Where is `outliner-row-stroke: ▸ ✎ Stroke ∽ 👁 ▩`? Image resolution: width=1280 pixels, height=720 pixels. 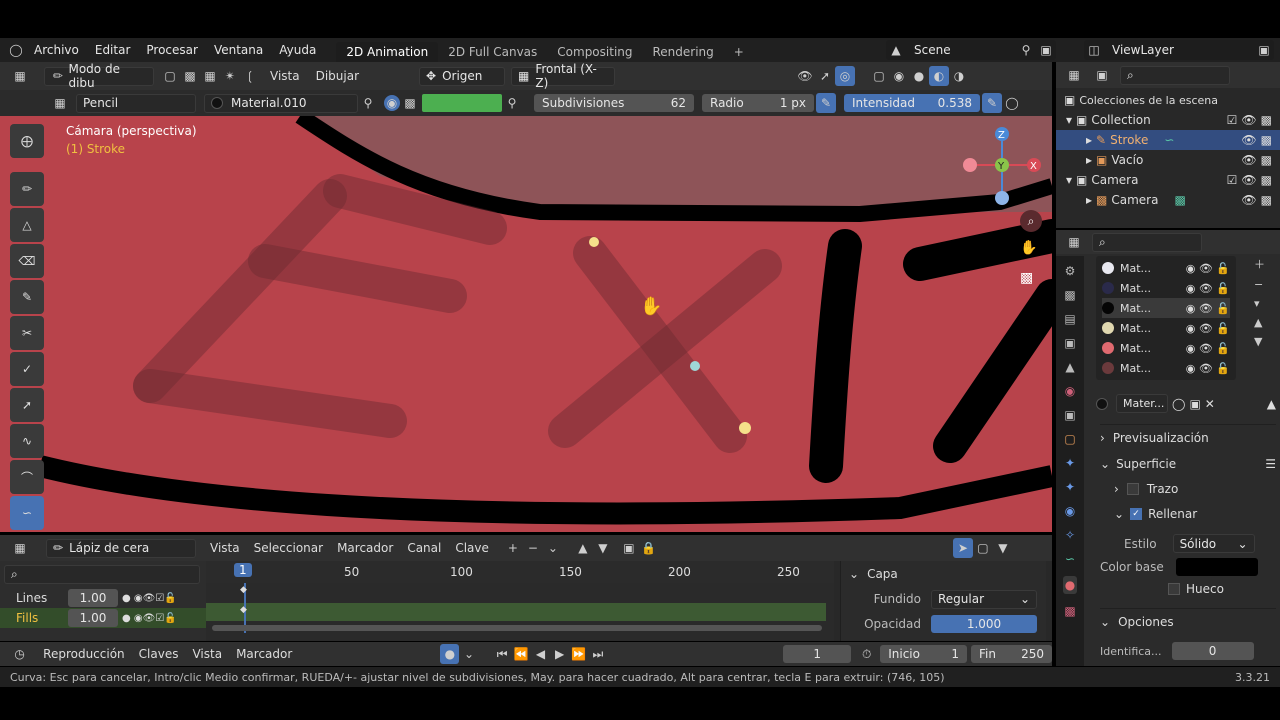 outliner-row-stroke: ▸ ✎ Stroke ∽ 👁 ▩ is located at coordinates (1168, 140).